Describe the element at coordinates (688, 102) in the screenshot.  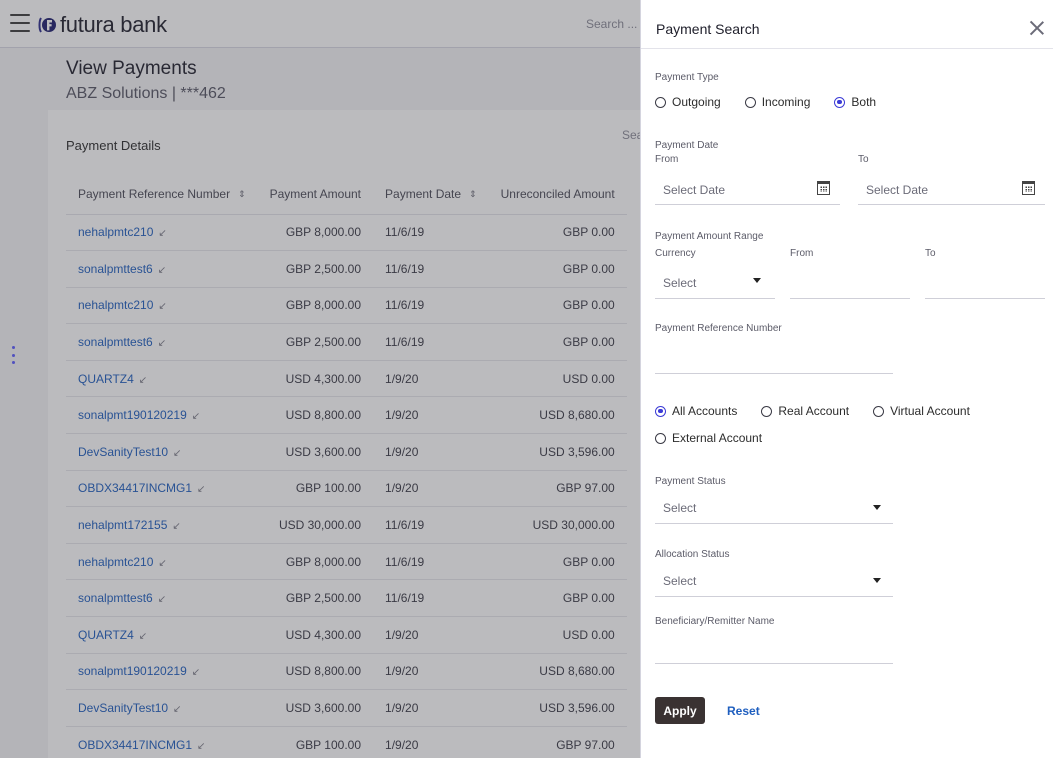
I see `radio-outgoing: Outgoing` at that location.